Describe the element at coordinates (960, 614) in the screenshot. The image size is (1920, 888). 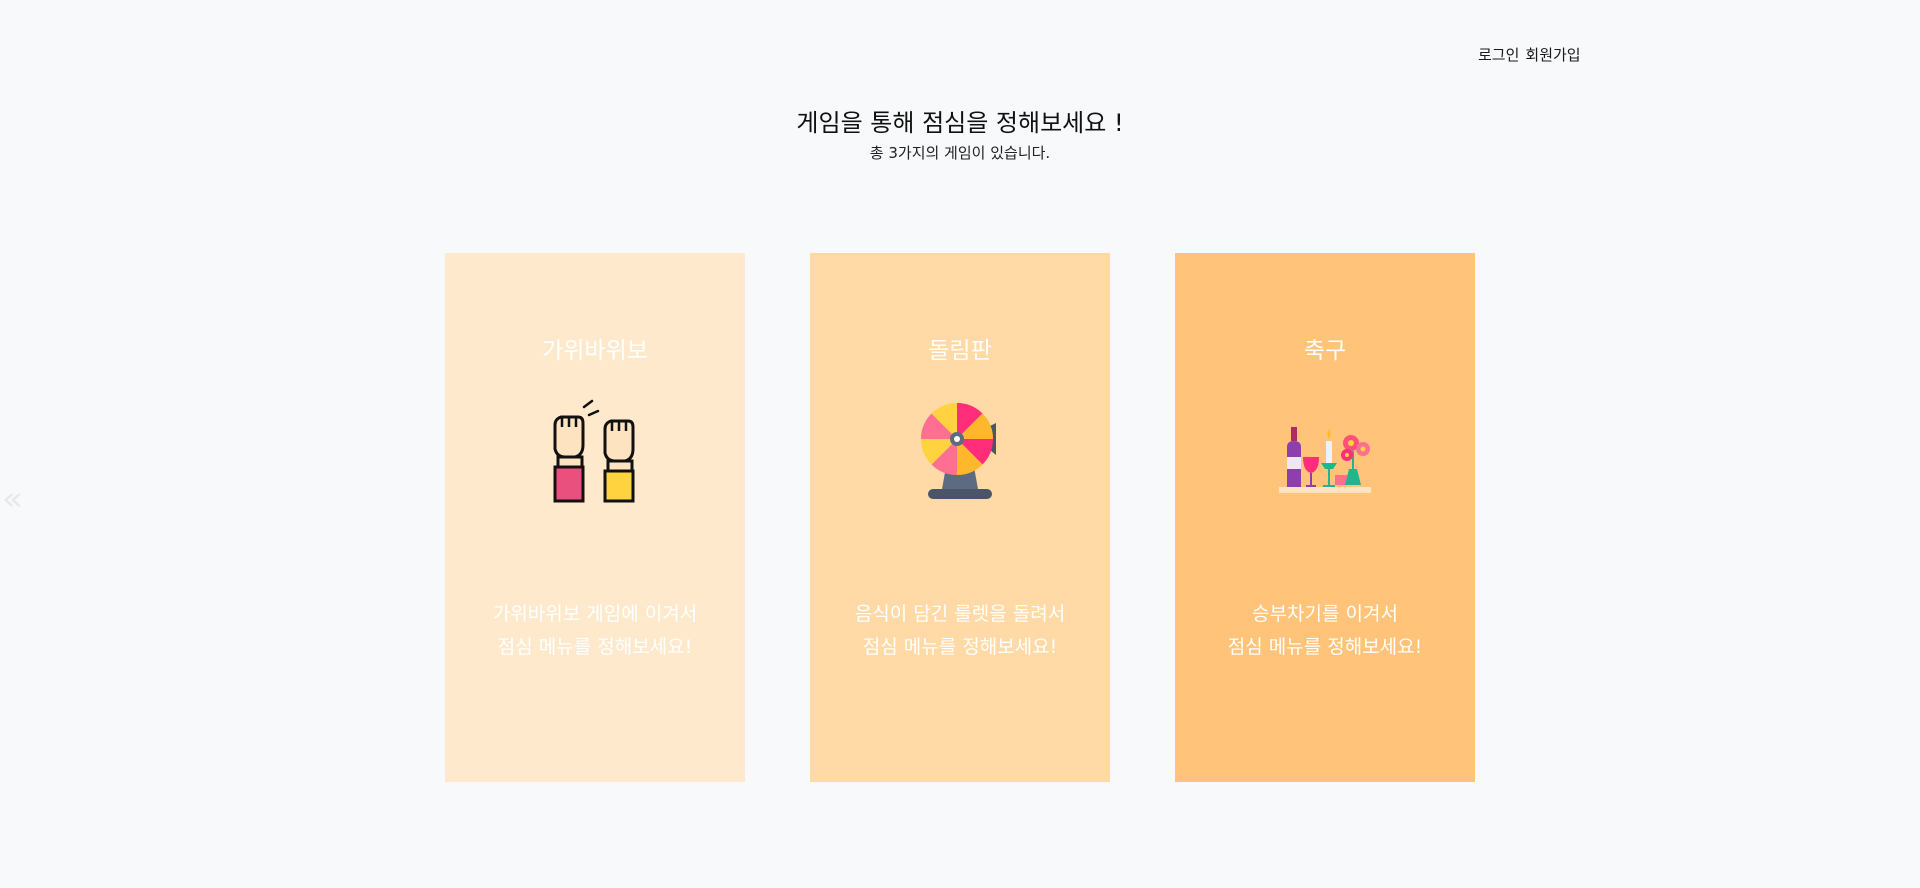
I see `card-description-line: 음식이 담긴 룰렛을 돌려서` at that location.